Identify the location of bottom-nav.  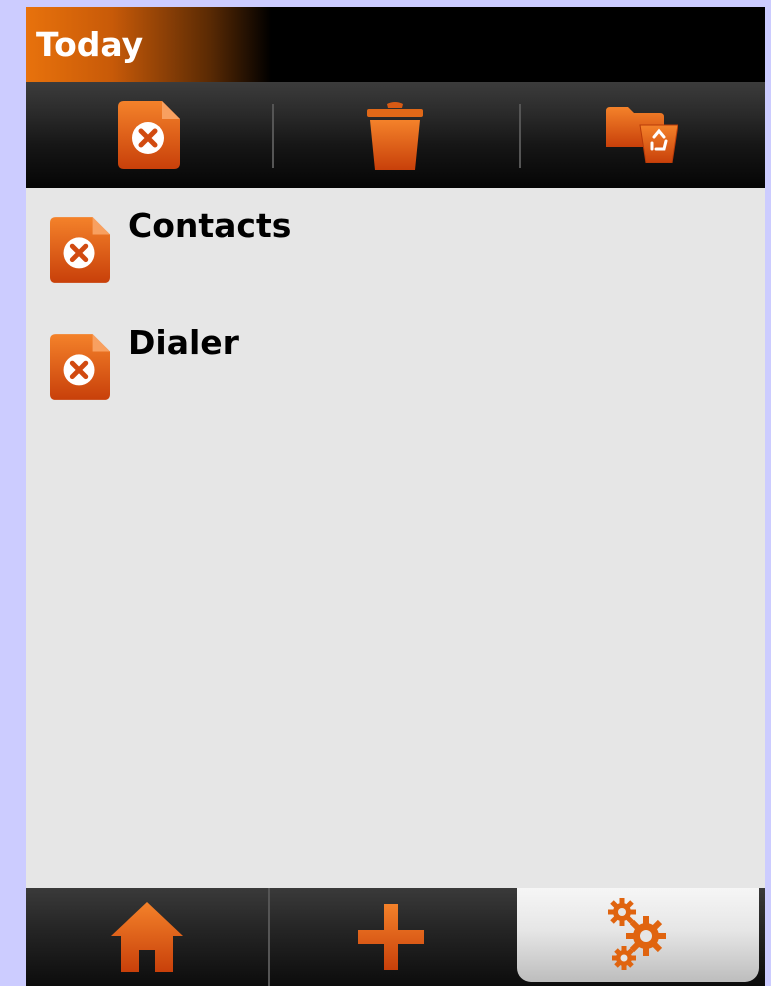
(395, 937).